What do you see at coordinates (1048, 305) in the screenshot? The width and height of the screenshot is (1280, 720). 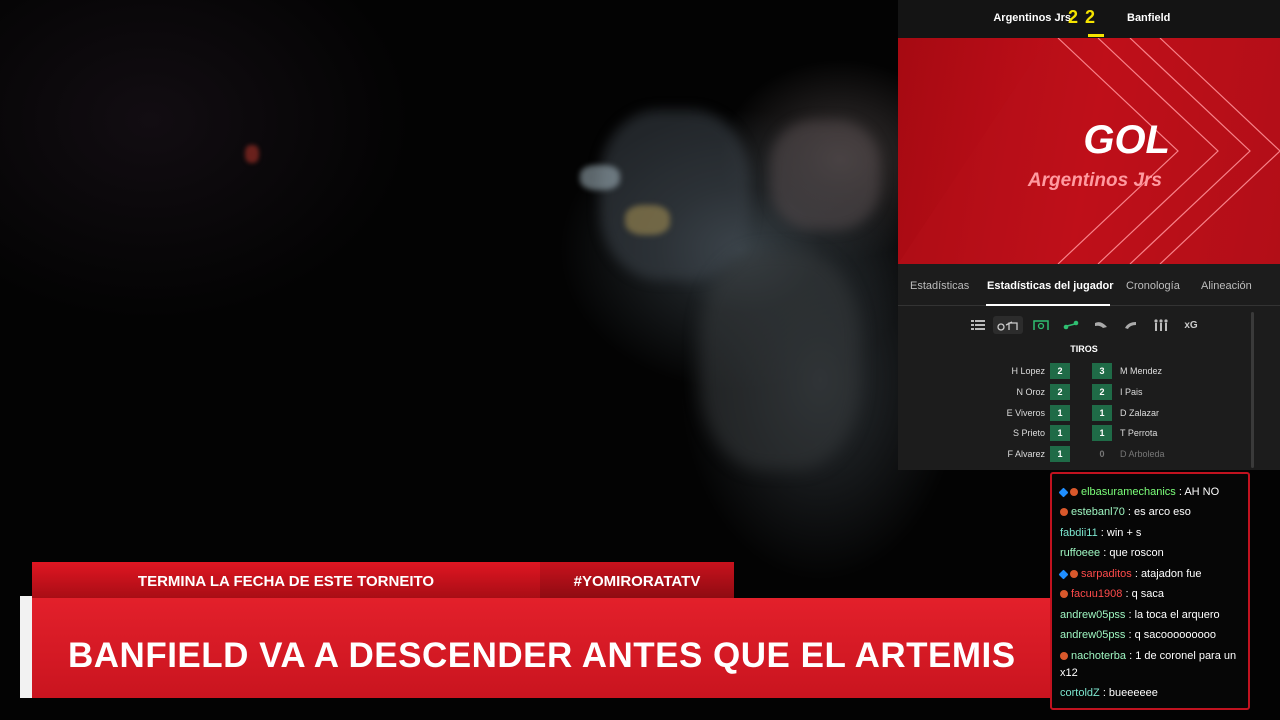 I see `active-tab-indicator` at bounding box center [1048, 305].